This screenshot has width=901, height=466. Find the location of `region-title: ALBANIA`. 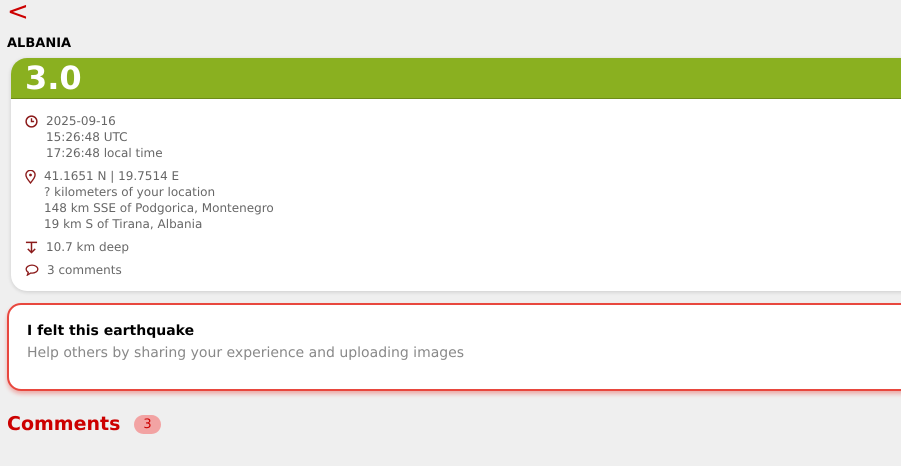

region-title: ALBANIA is located at coordinates (39, 43).